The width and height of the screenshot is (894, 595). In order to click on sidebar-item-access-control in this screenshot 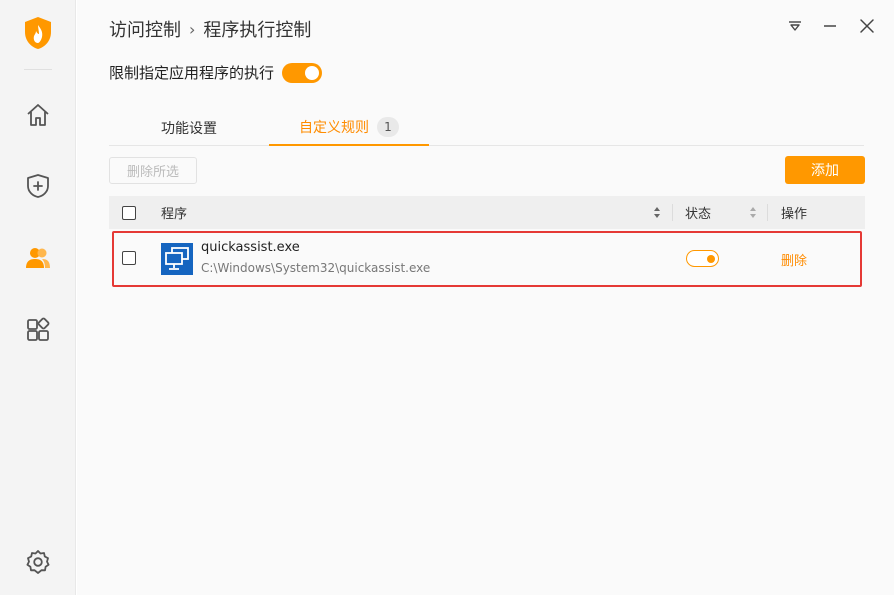, I will do `click(38, 258)`.